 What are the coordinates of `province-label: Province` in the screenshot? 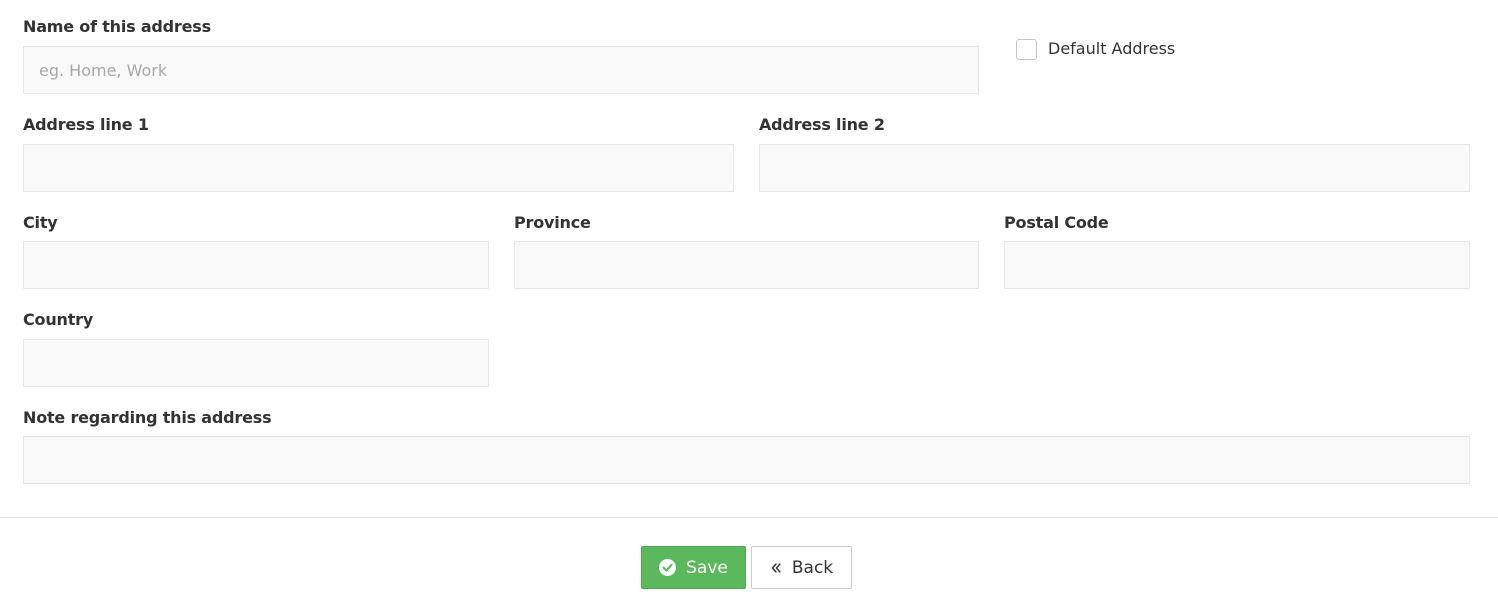 It's located at (552, 222).